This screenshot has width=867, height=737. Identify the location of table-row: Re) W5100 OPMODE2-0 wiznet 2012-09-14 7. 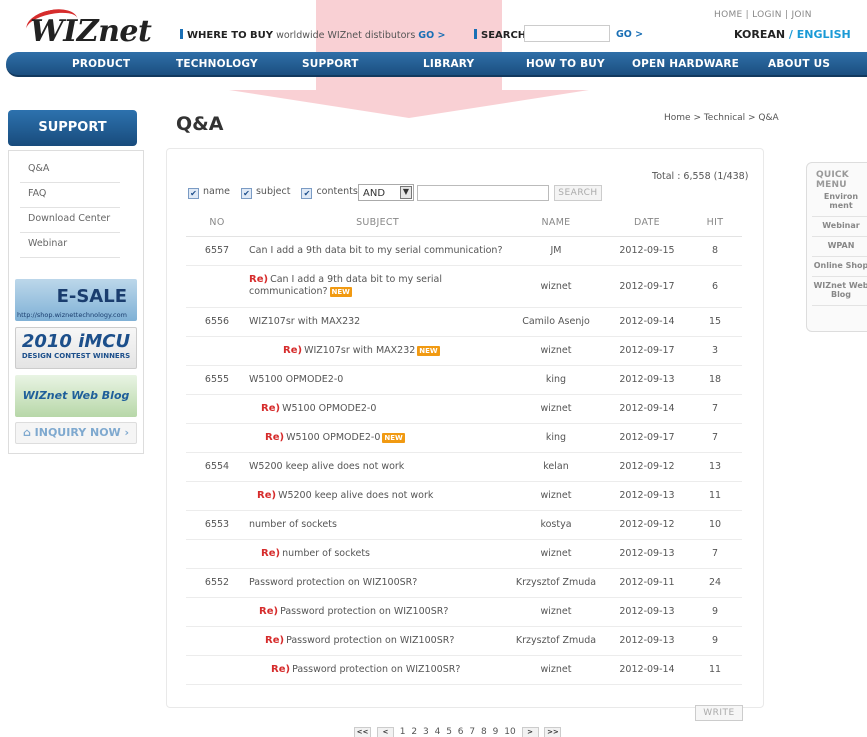
(464, 409).